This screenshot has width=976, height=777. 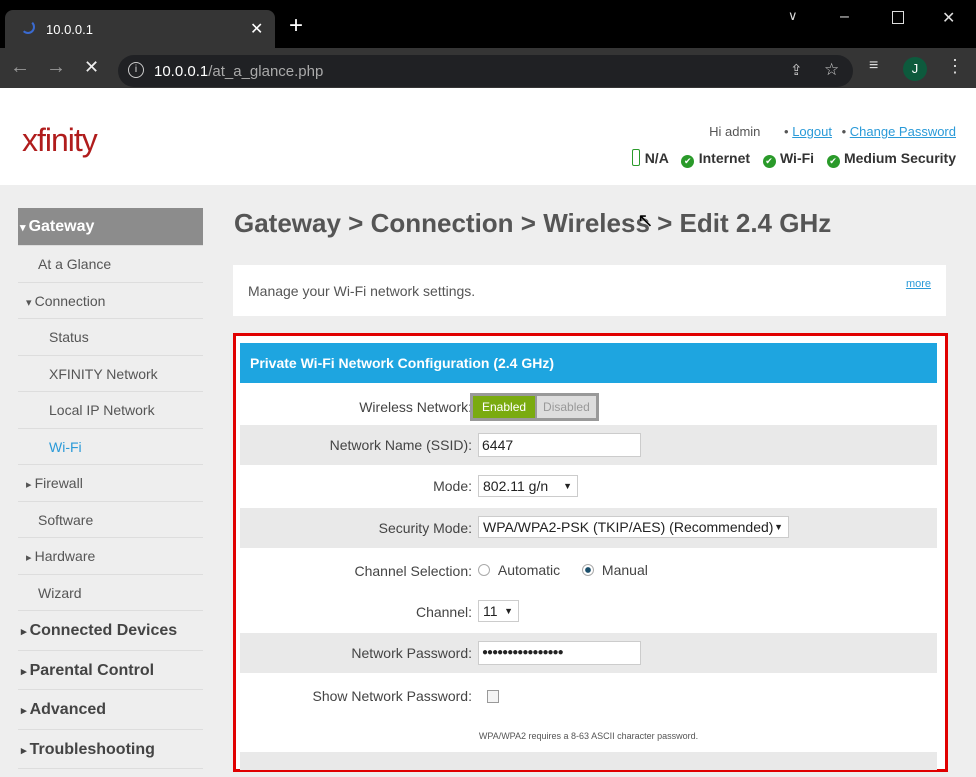 What do you see at coordinates (812, 131) in the screenshot?
I see `logout-link: Logout` at bounding box center [812, 131].